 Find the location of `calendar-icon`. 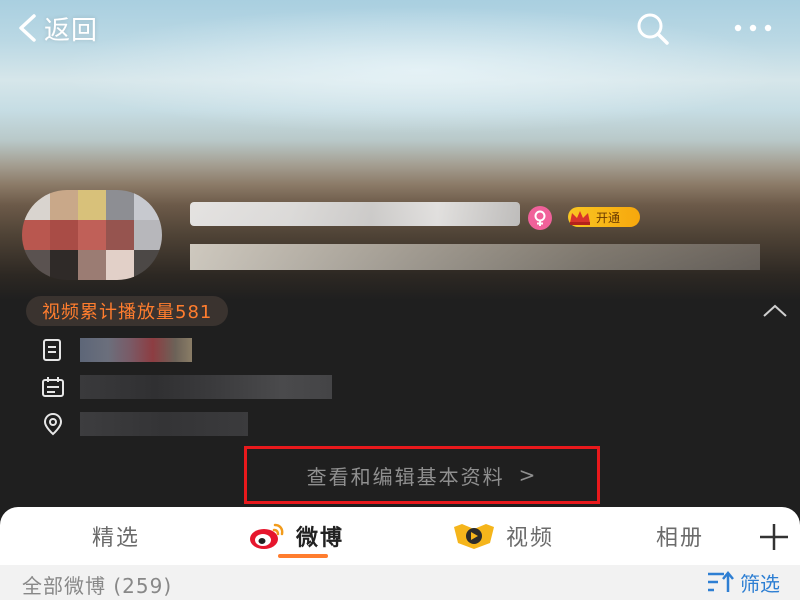

calendar-icon is located at coordinates (53, 387).